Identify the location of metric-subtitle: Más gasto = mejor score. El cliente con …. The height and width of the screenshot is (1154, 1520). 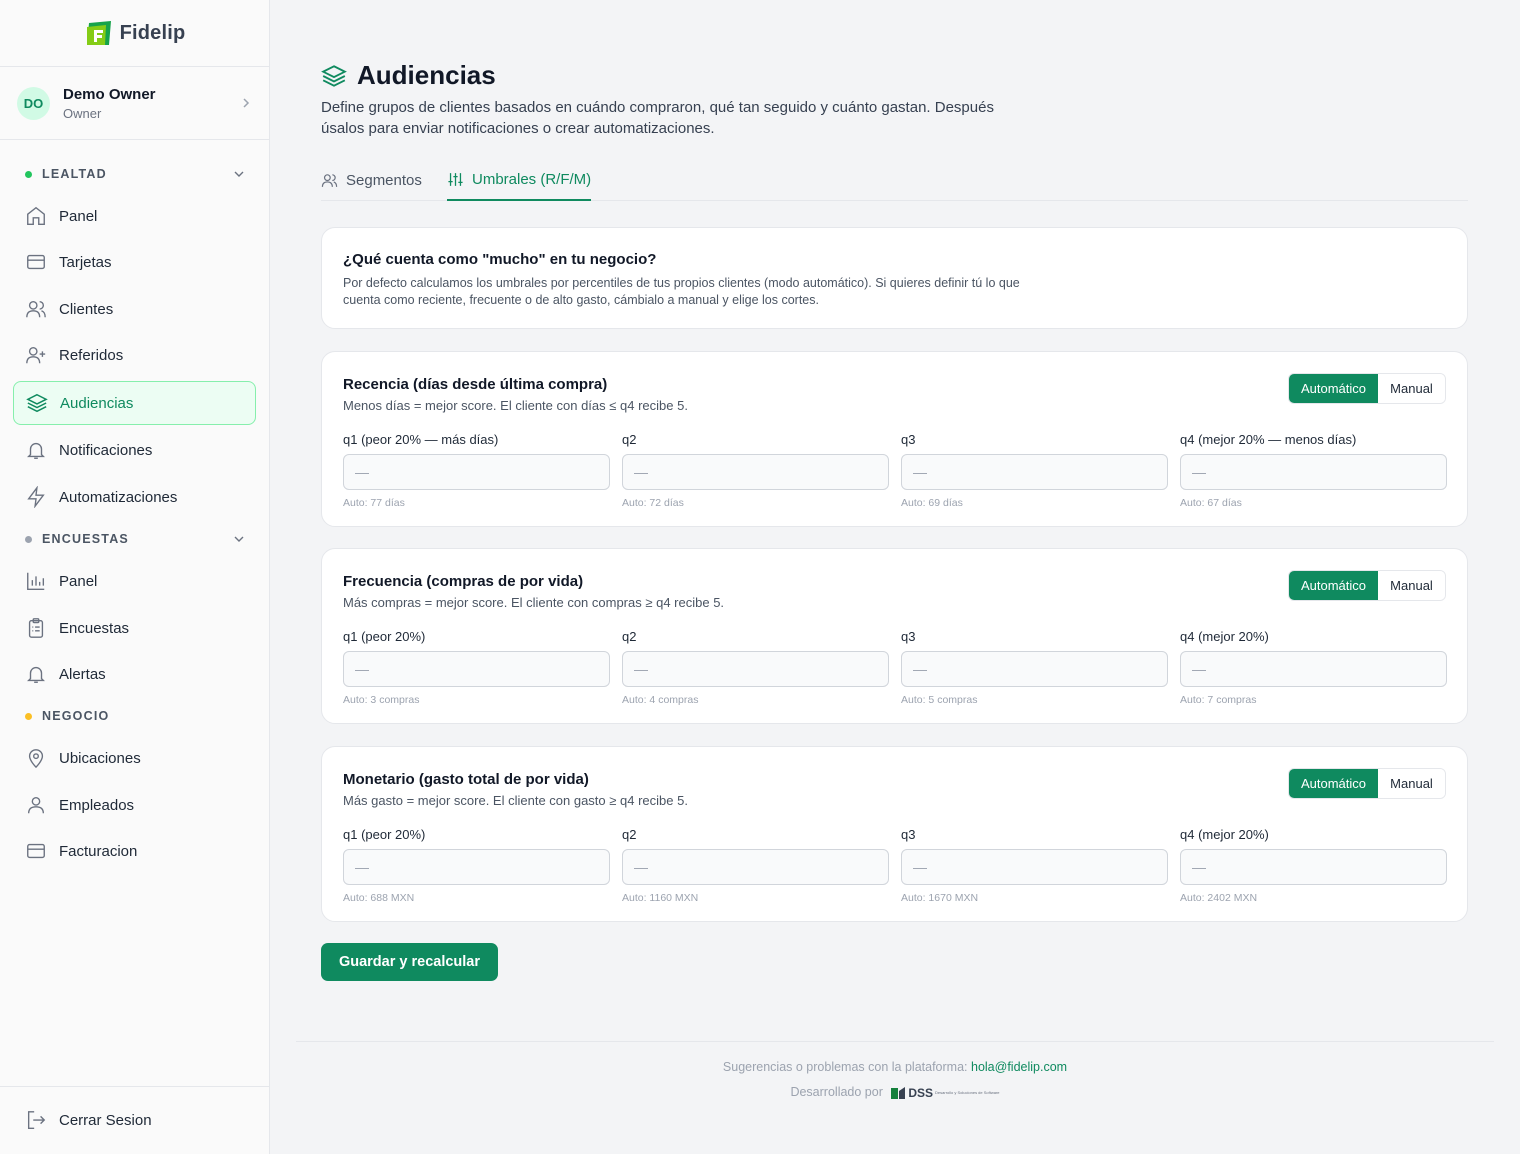
(515, 800).